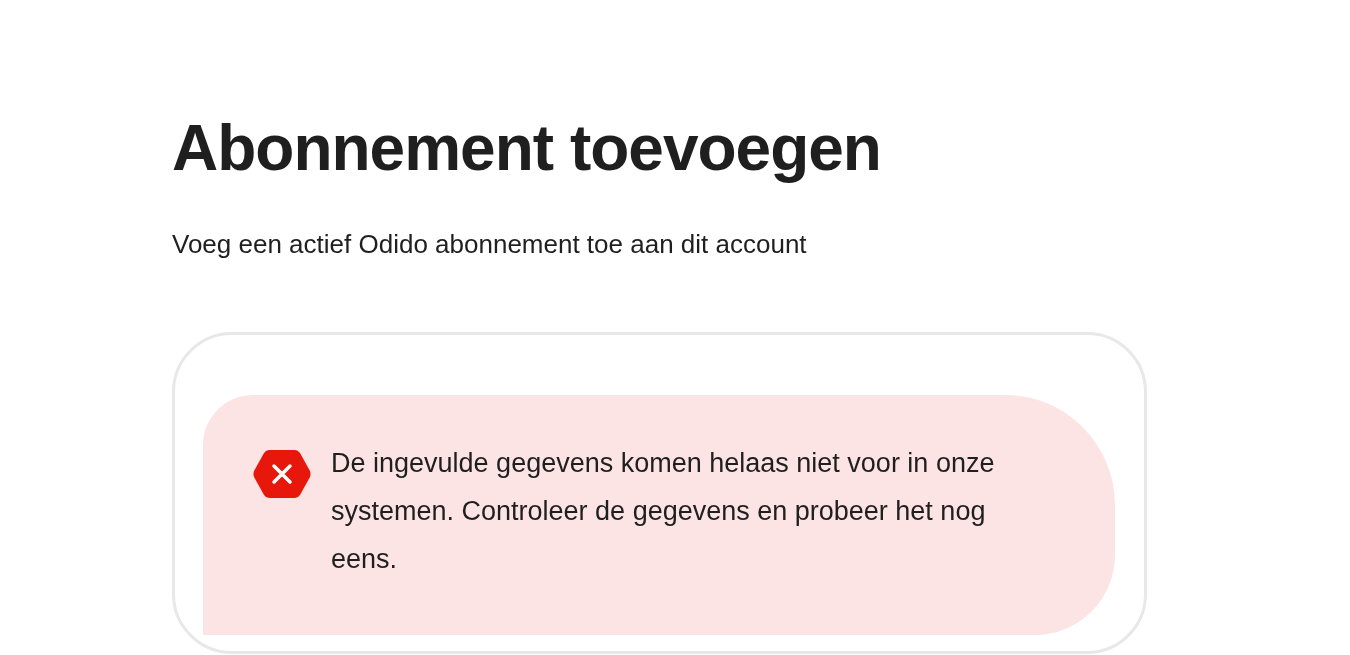  Describe the element at coordinates (282, 474) in the screenshot. I see `error-icon` at that location.